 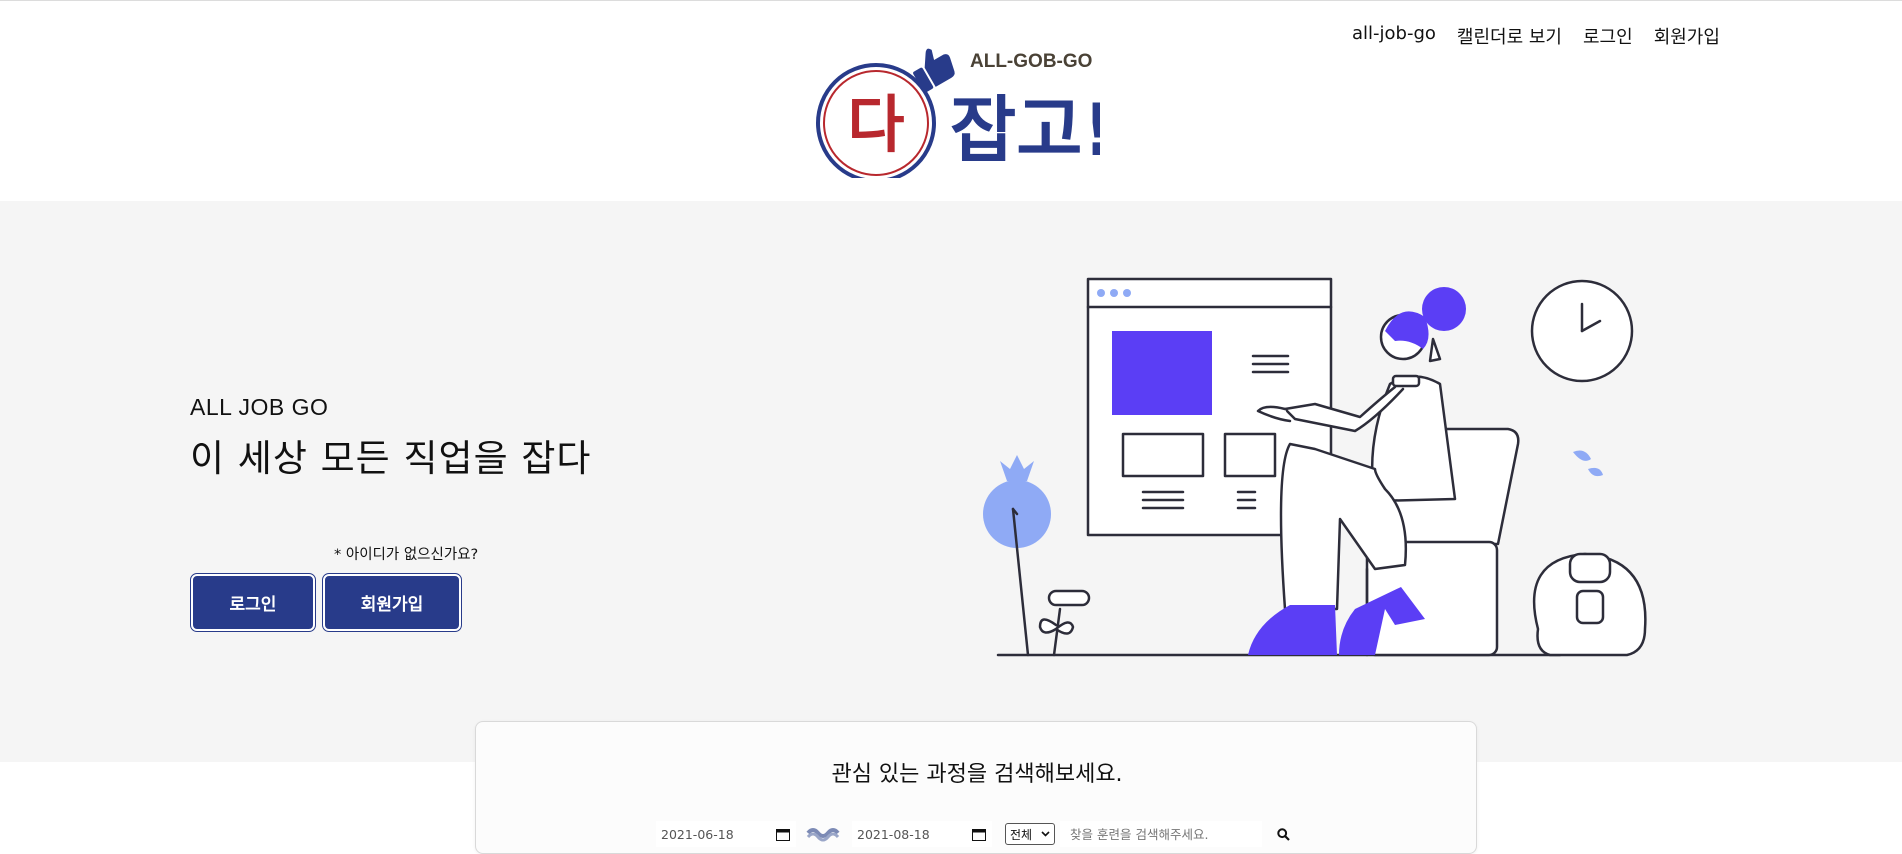 What do you see at coordinates (1608, 36) in the screenshot?
I see `nav-login-link: 로그인` at bounding box center [1608, 36].